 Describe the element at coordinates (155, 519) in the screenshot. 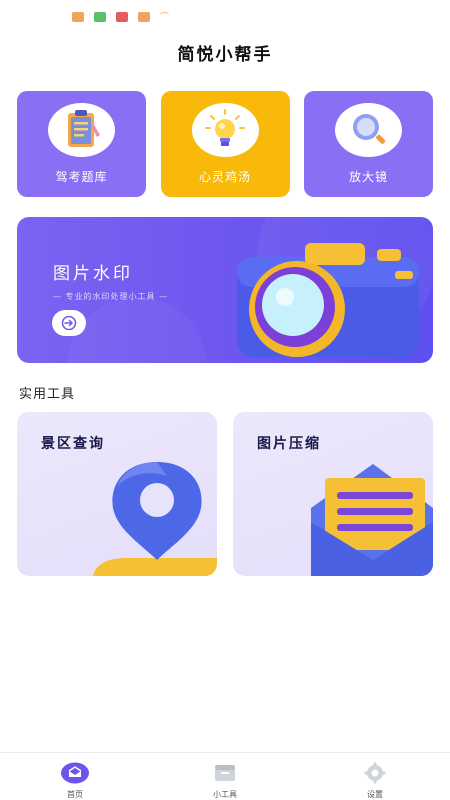

I see `location-pin-icon` at that location.